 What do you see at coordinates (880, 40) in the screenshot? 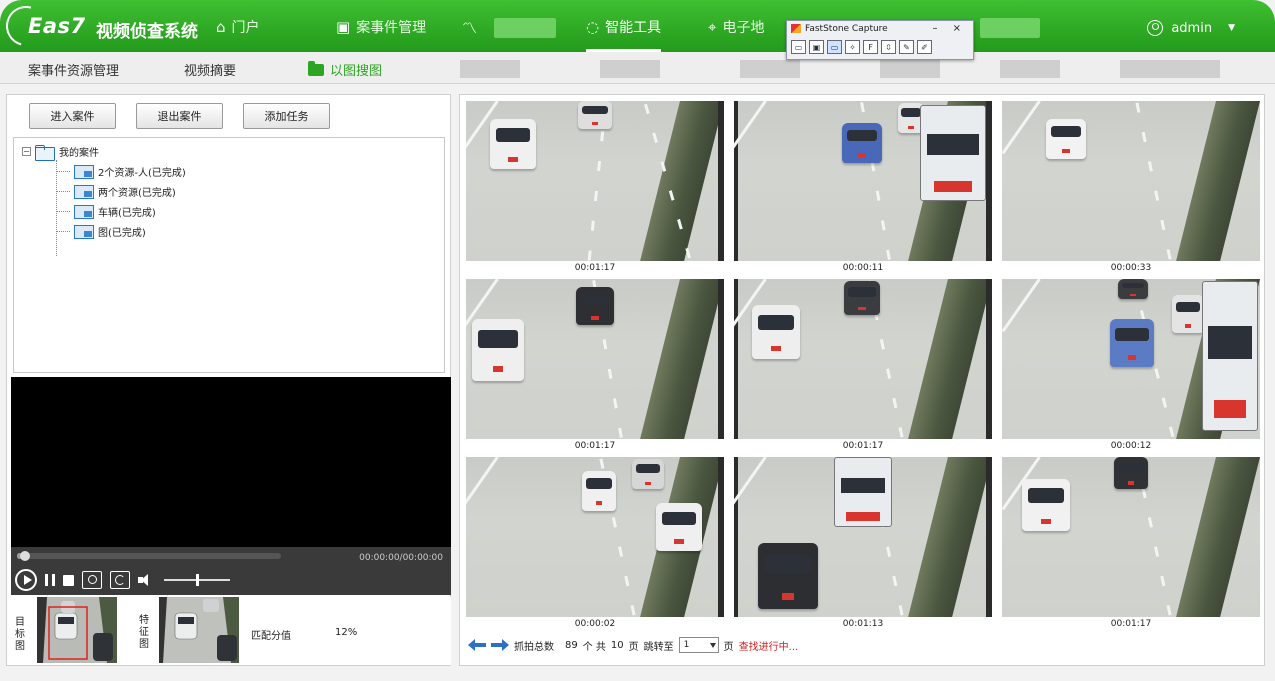
I see `faststone-capture-toolbar: FastStone Capture – × ▭ ▣ ▭ ✧ F ⇳ ✎ ✐` at bounding box center [880, 40].